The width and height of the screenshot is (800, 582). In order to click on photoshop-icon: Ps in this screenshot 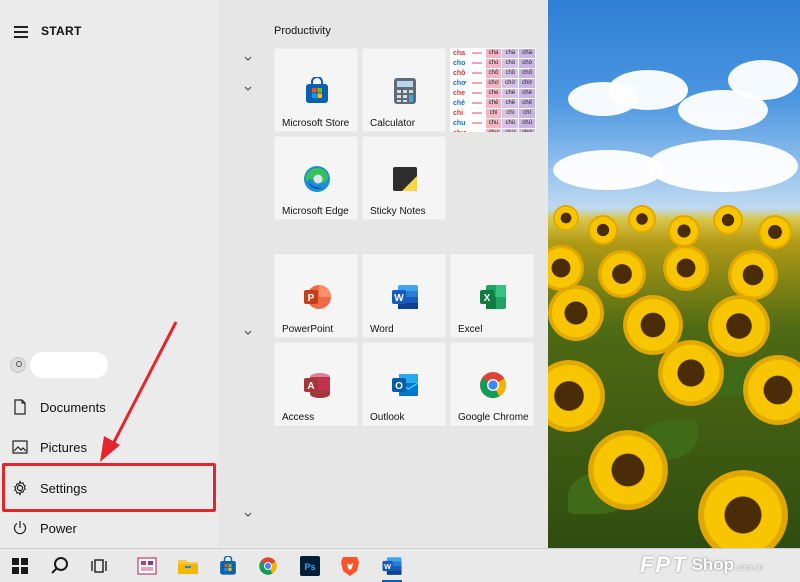, I will do `click(310, 566)`.